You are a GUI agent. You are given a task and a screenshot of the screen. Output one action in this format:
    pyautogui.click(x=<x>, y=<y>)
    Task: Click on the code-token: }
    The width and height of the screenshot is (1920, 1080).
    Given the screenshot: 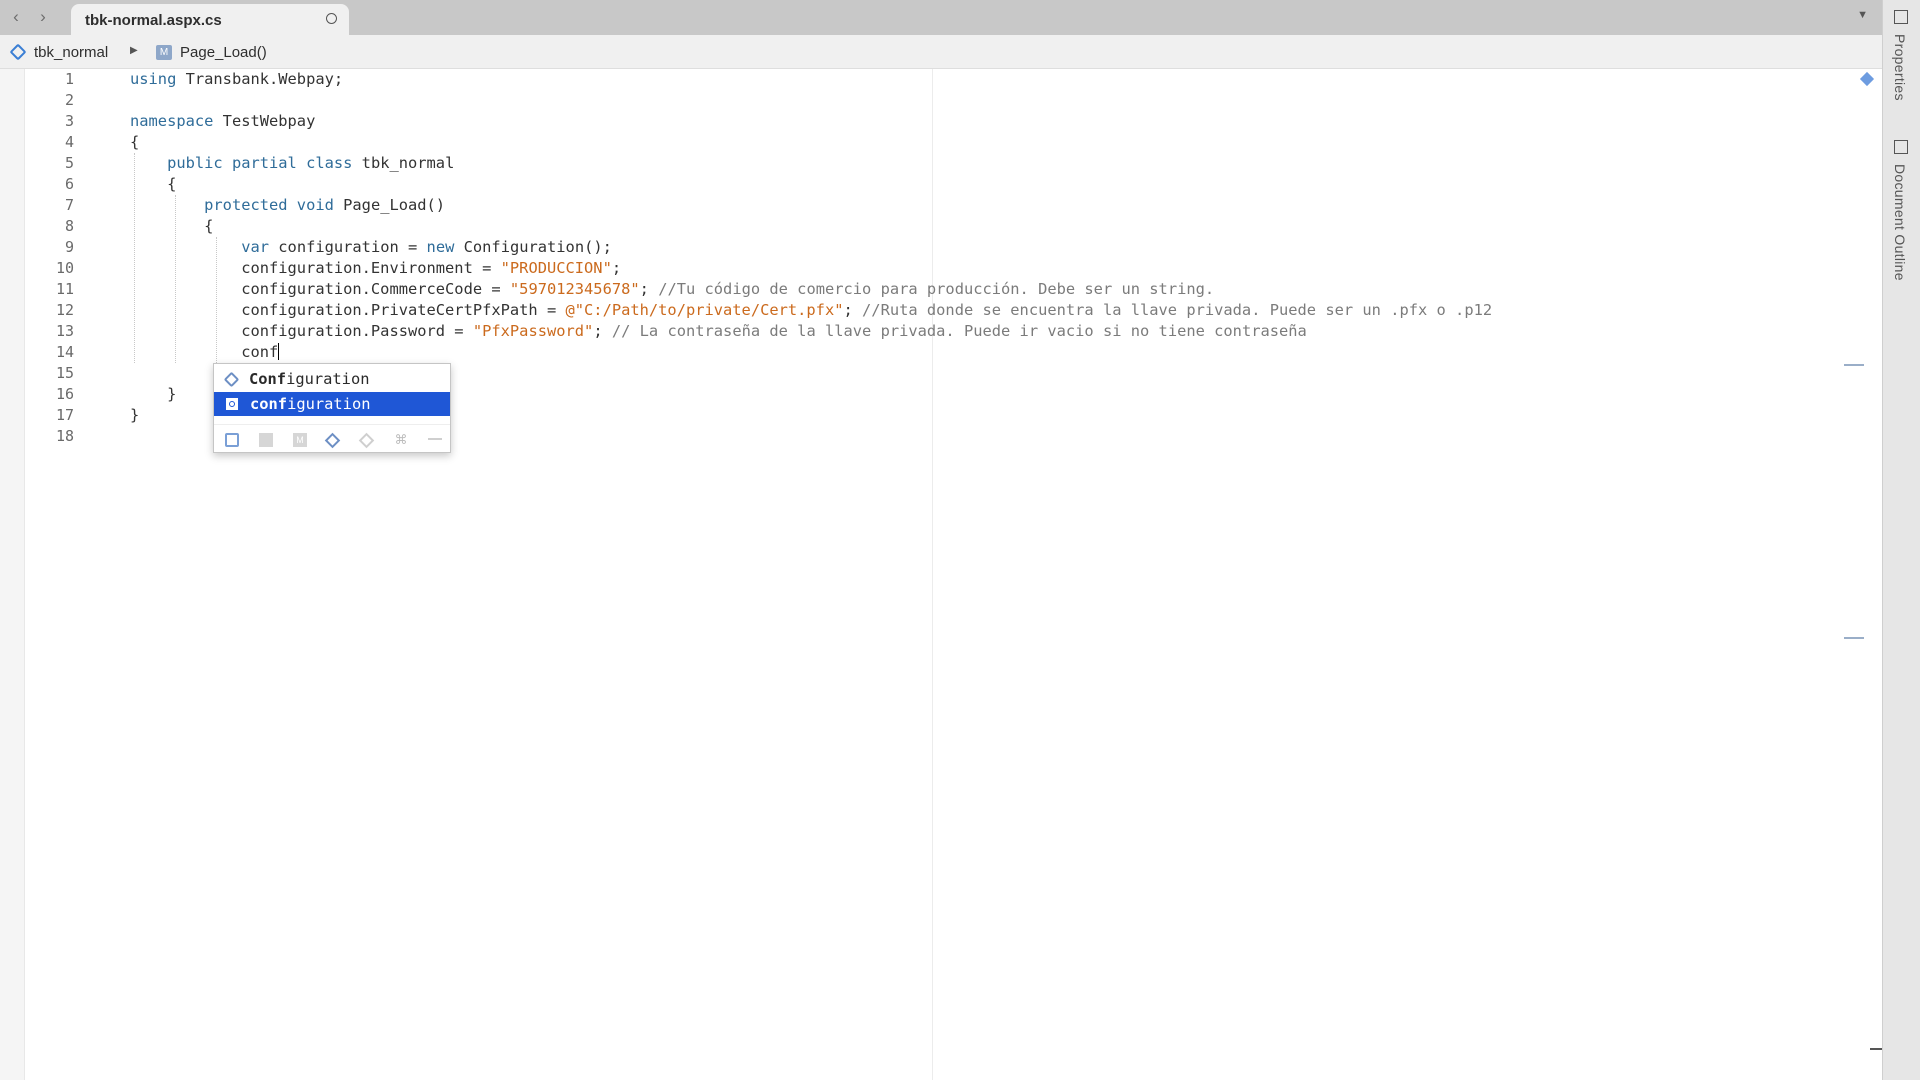 What is the action you would take?
    pyautogui.click(x=153, y=394)
    